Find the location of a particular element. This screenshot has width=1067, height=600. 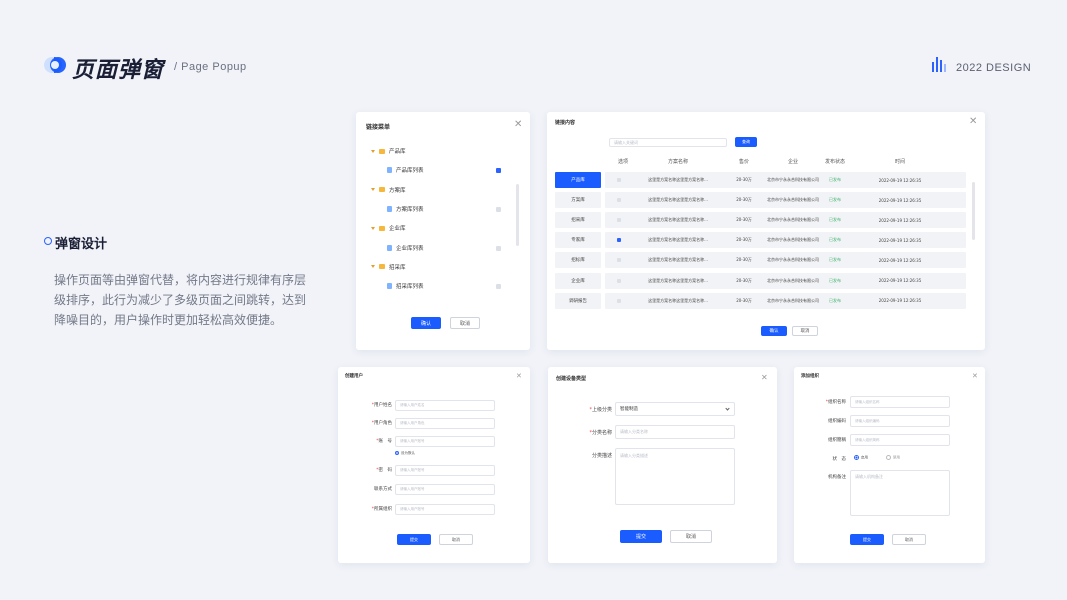

tree-file-item: 招采库列表 is located at coordinates (443, 286).